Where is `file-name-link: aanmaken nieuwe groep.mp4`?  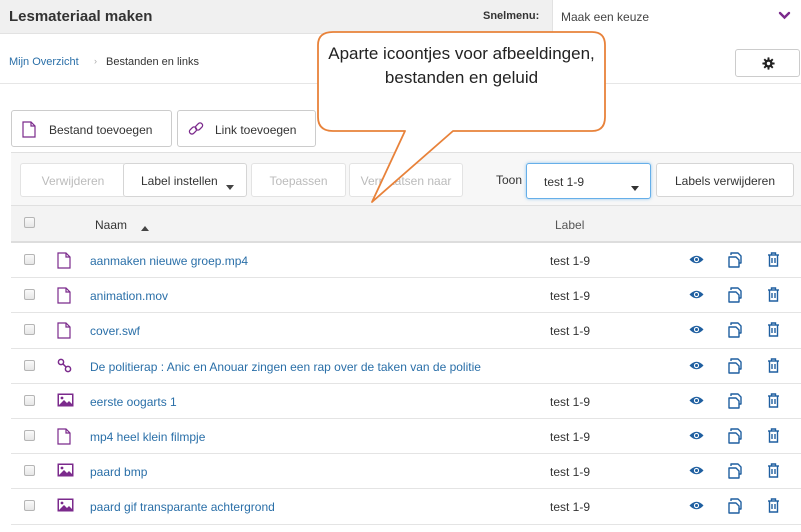
file-name-link: aanmaken nieuwe groep.mp4 is located at coordinates (169, 261).